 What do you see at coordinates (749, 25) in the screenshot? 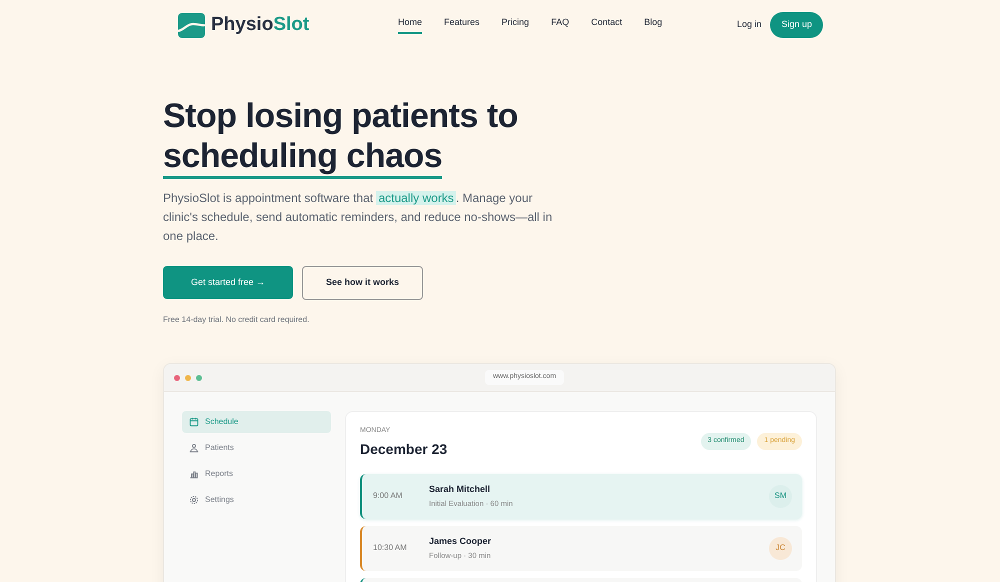
I see `login-link: Log in` at bounding box center [749, 25].